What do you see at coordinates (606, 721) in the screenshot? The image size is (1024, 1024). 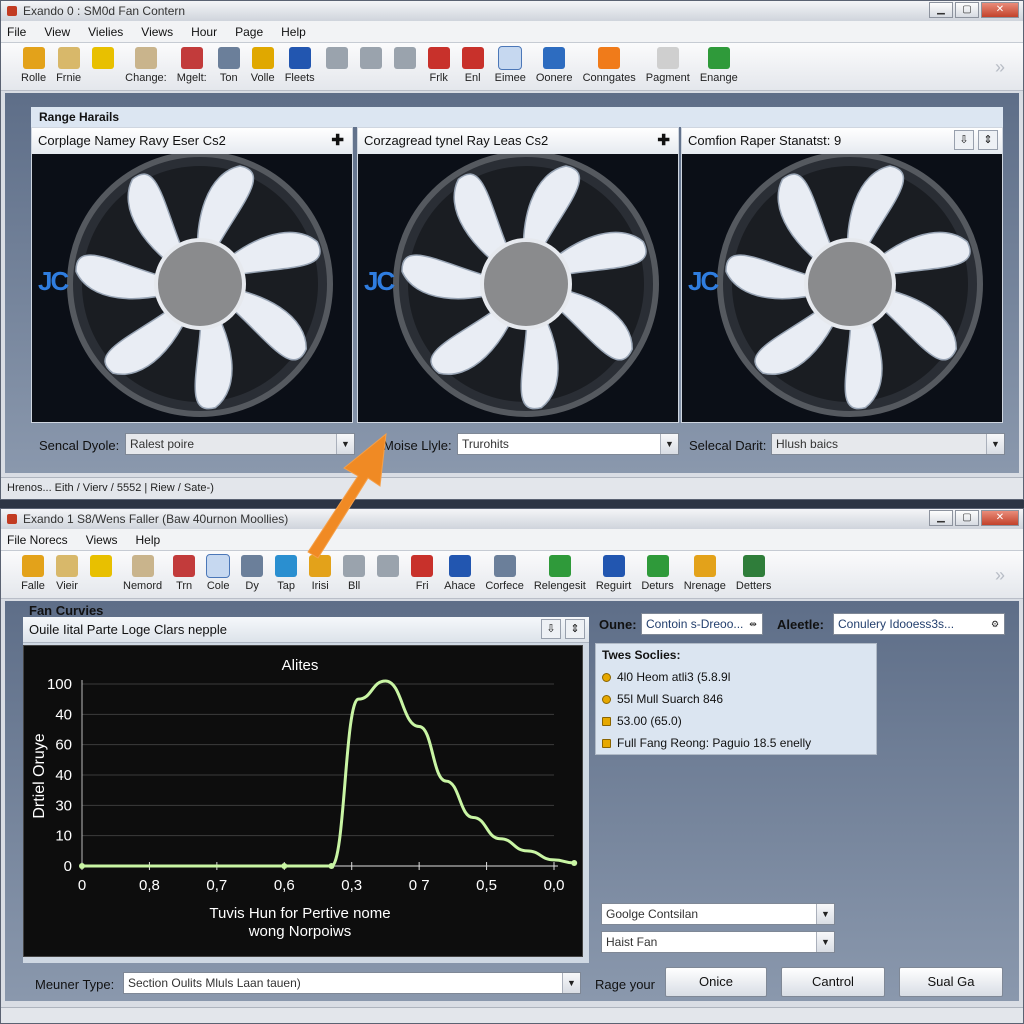 I see `status-dot-icon` at bounding box center [606, 721].